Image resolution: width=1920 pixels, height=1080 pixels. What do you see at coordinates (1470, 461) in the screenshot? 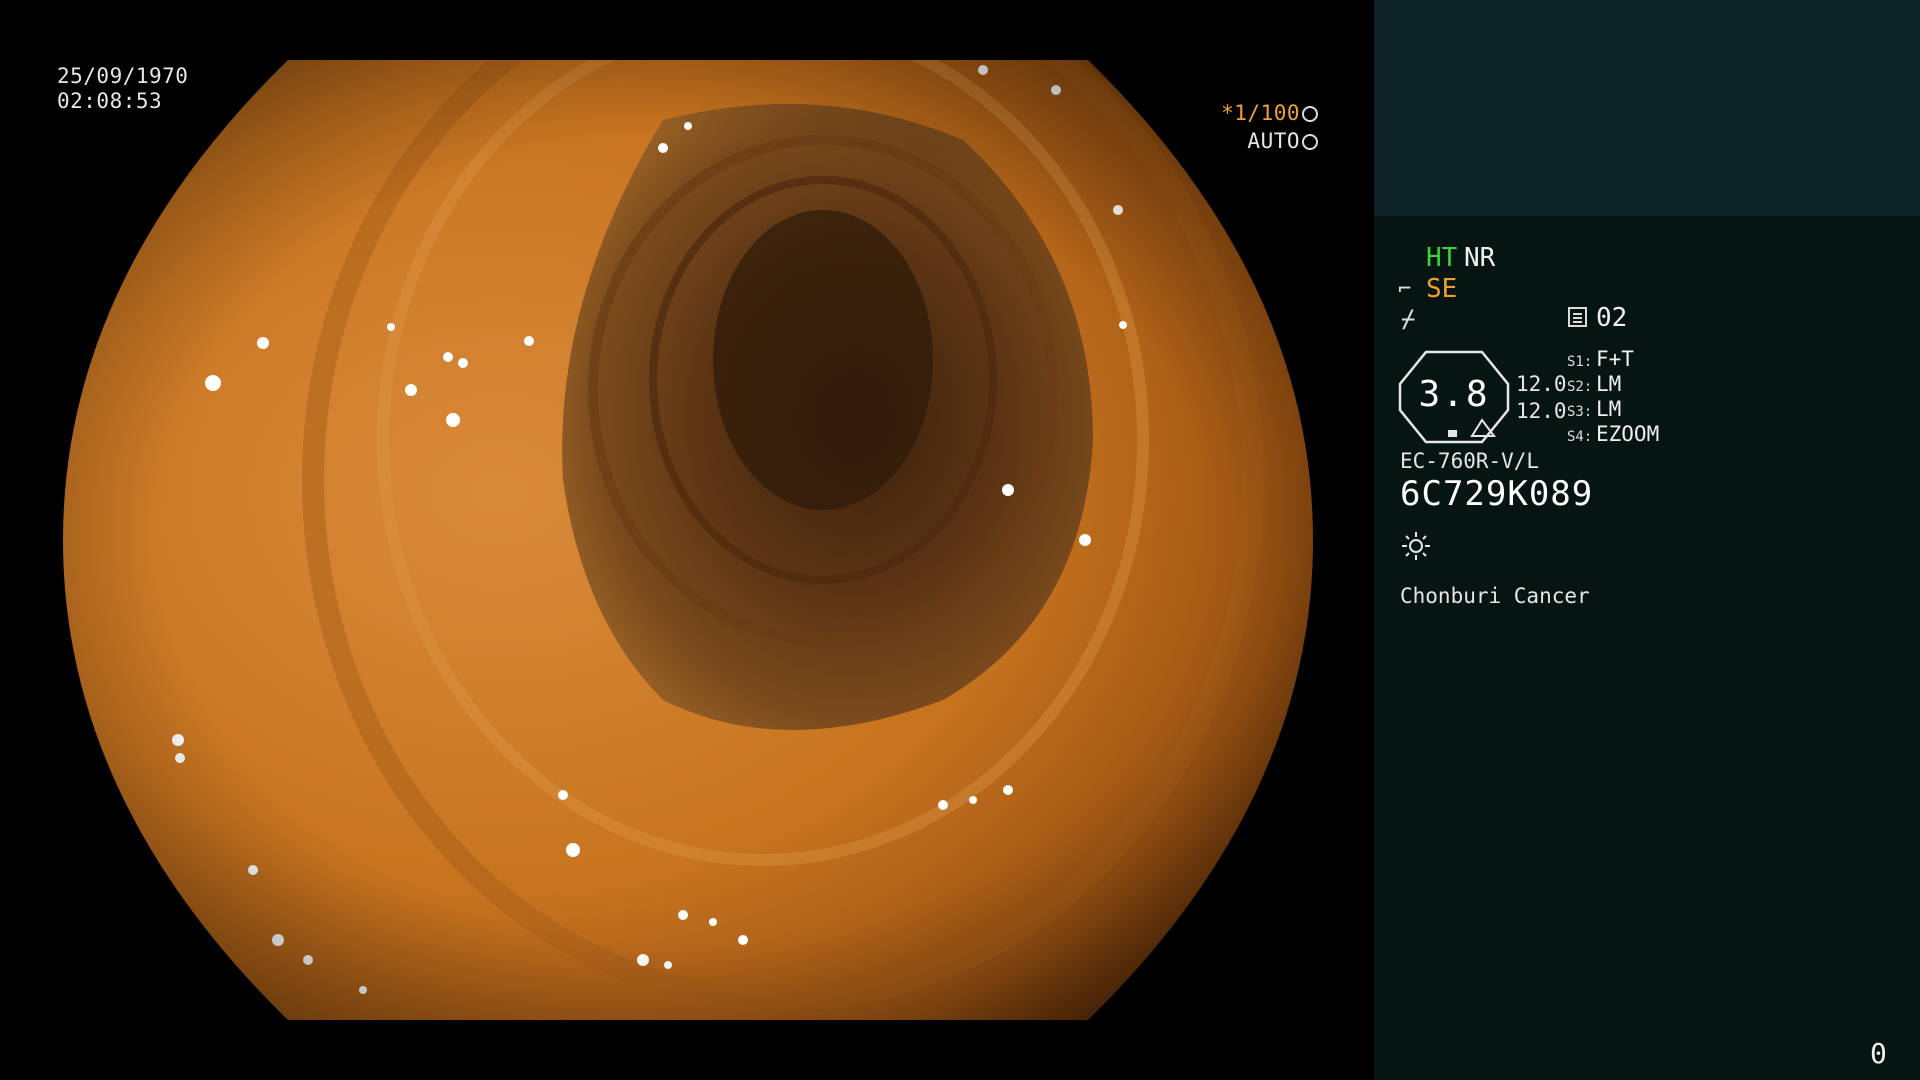
I see `scope-model: EC-760R-V/L` at bounding box center [1470, 461].